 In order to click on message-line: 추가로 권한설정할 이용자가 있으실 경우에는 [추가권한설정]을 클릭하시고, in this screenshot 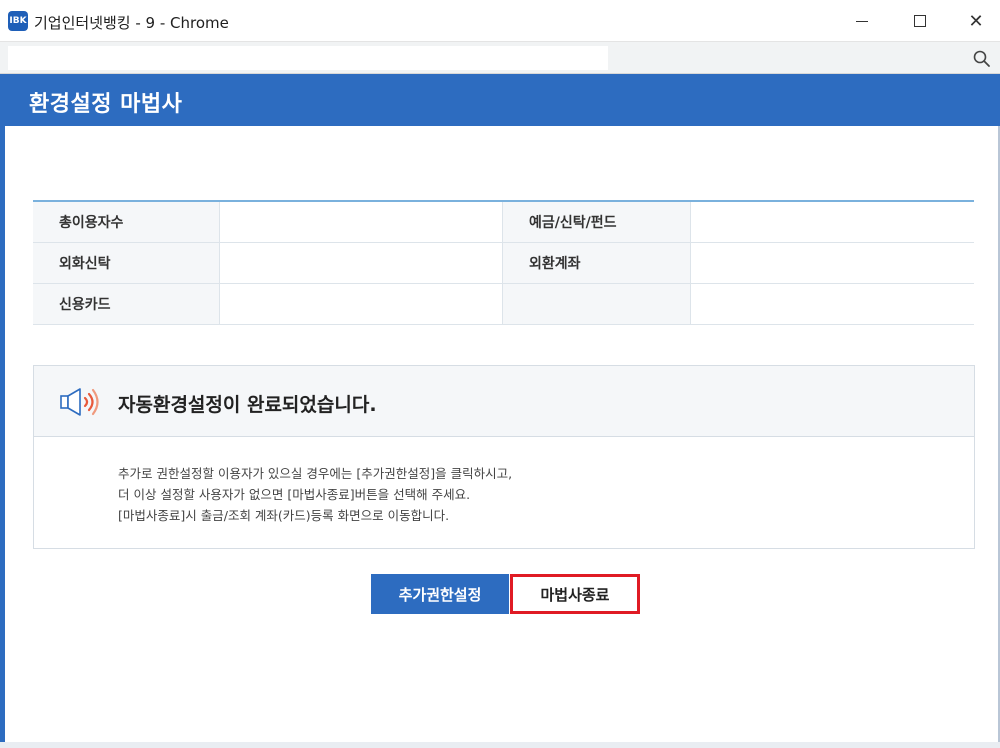, I will do `click(315, 473)`.